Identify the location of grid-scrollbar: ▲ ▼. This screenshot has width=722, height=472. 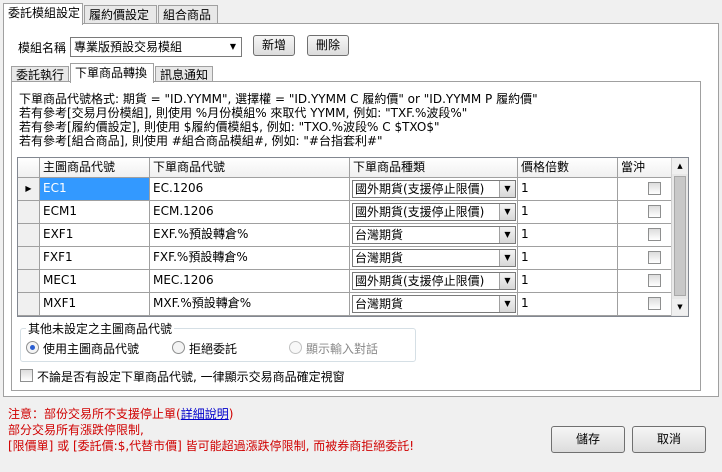
(679, 237).